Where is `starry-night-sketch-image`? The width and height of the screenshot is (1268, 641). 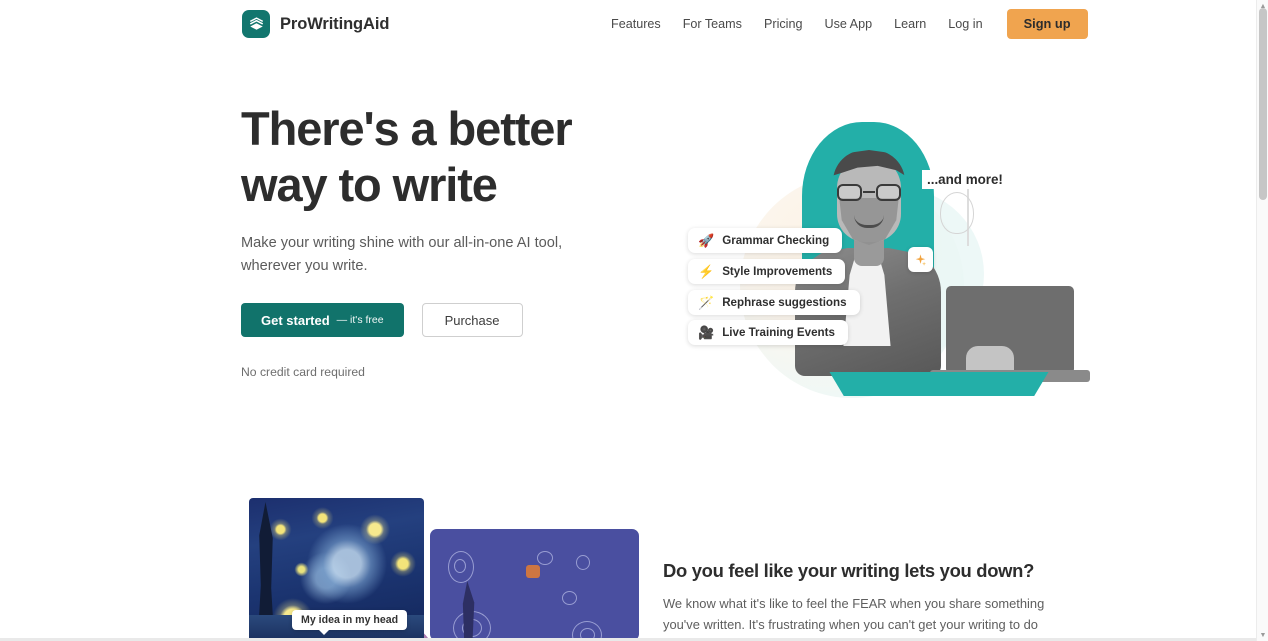 starry-night-sketch-image is located at coordinates (534, 585).